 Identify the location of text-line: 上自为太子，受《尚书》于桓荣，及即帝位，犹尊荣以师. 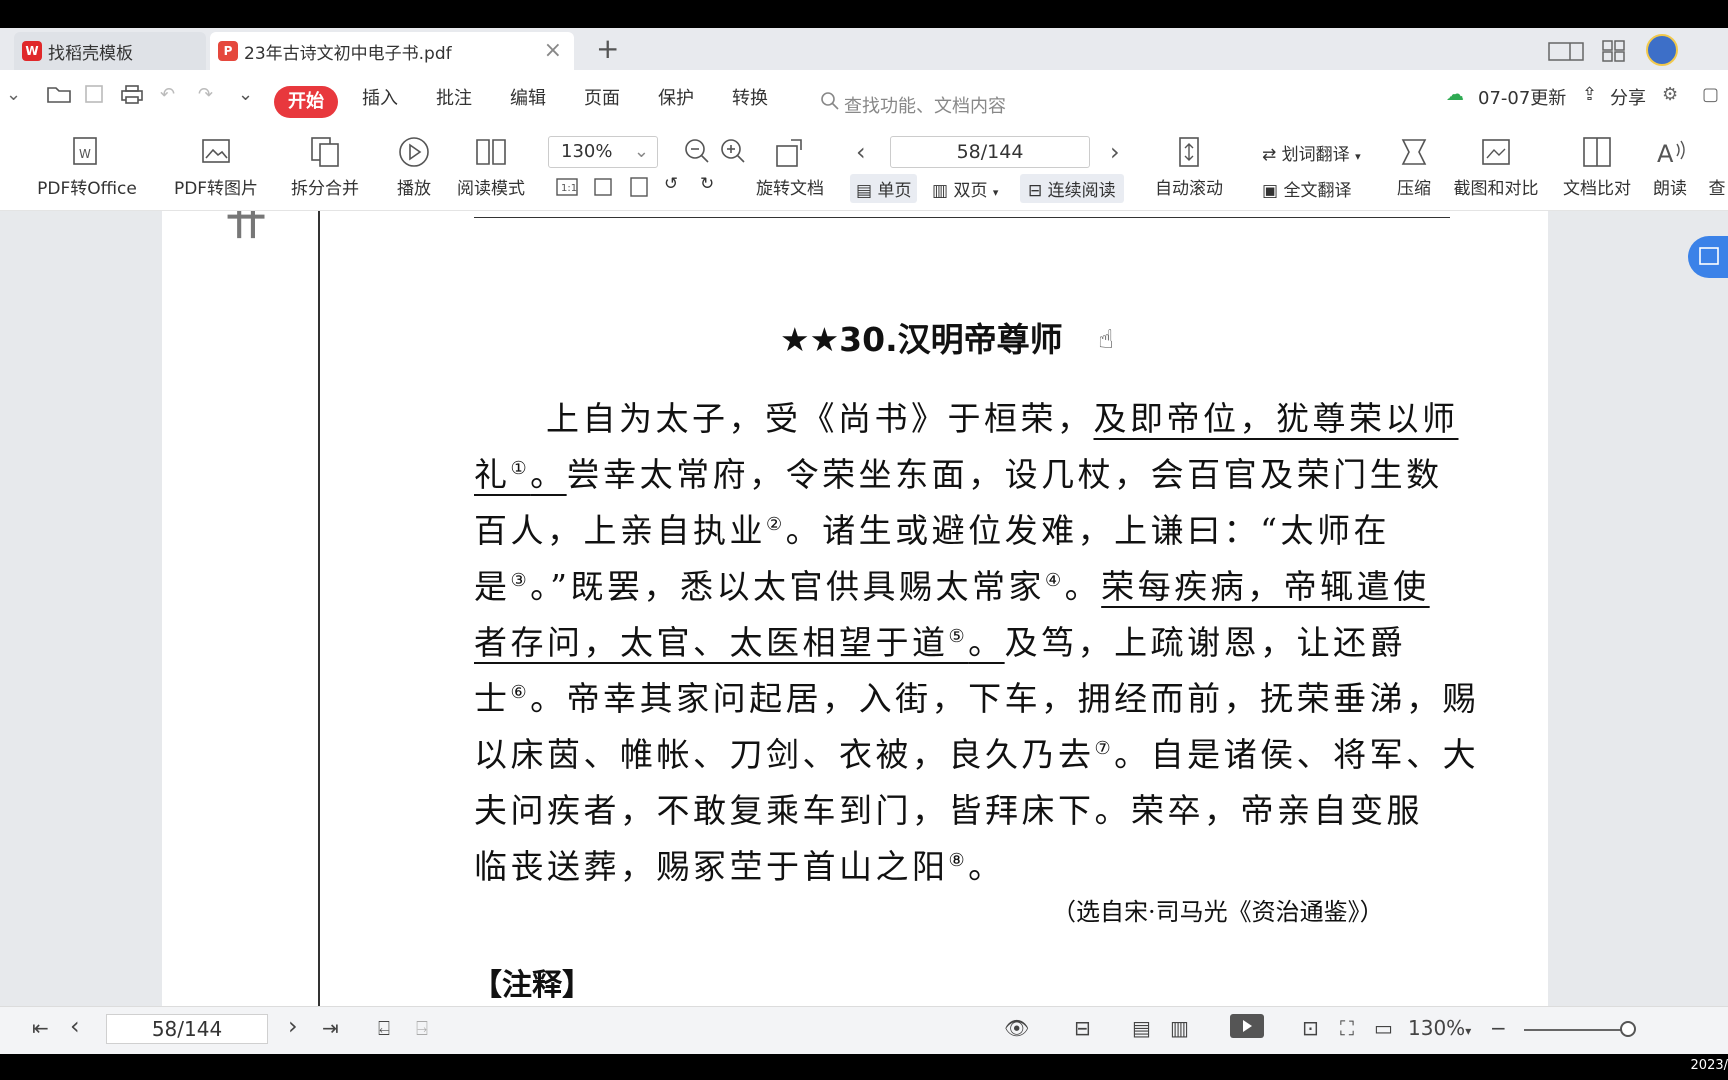
(1002, 418).